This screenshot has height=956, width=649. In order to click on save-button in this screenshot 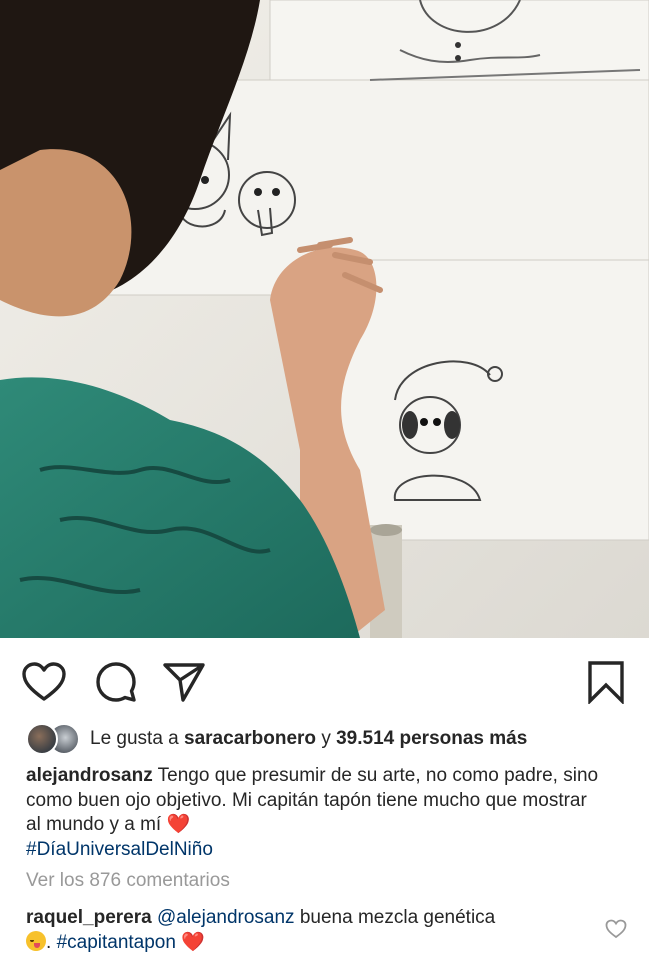, I will do `click(606, 682)`.